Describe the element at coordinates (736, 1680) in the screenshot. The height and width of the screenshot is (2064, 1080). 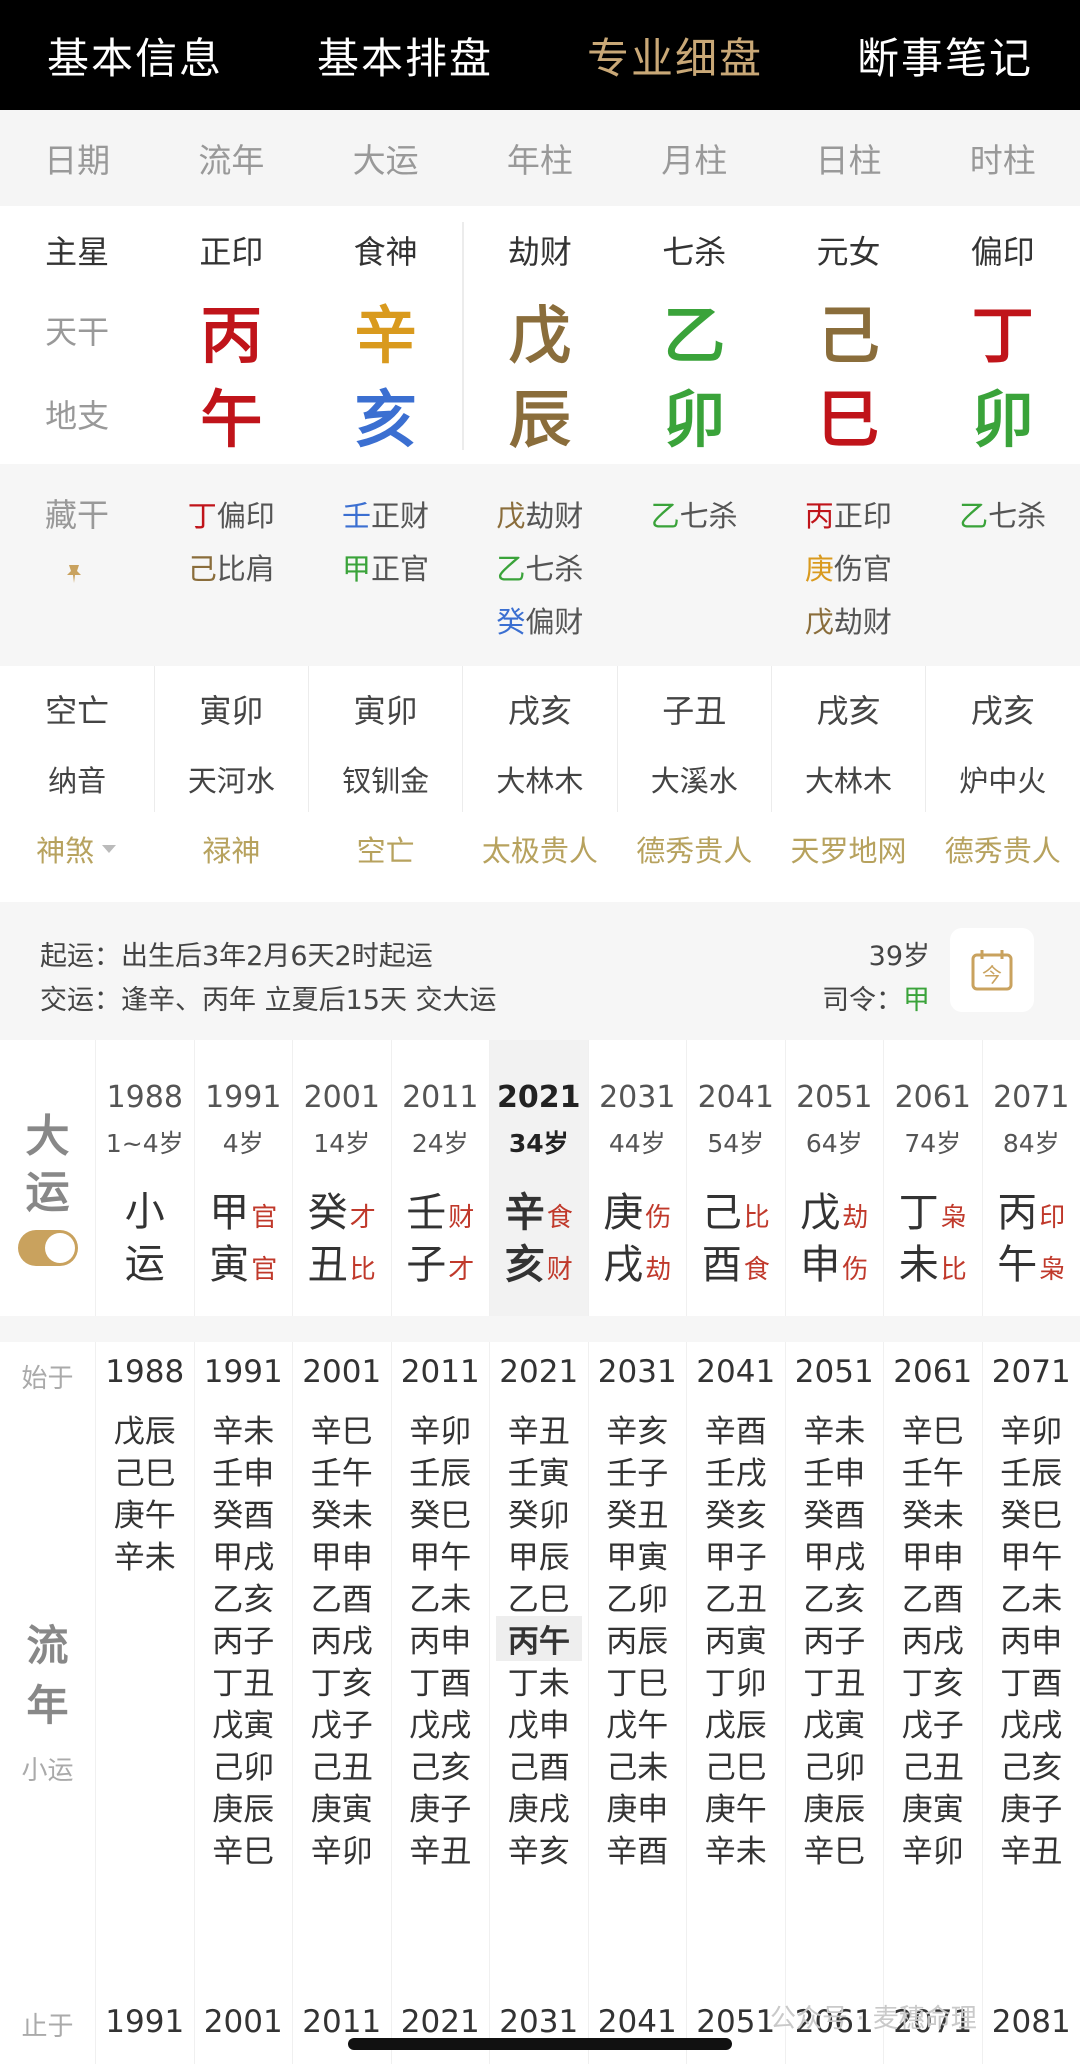
I see `liunian-year-item: 丁卯` at that location.